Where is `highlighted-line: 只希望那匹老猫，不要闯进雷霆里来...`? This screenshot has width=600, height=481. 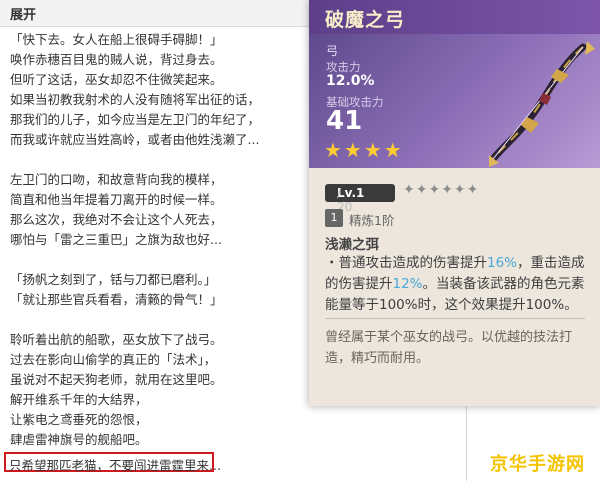
highlighted-line: 只希望那匹老猫，不要闯进雷霆里来... is located at coordinates (115, 465).